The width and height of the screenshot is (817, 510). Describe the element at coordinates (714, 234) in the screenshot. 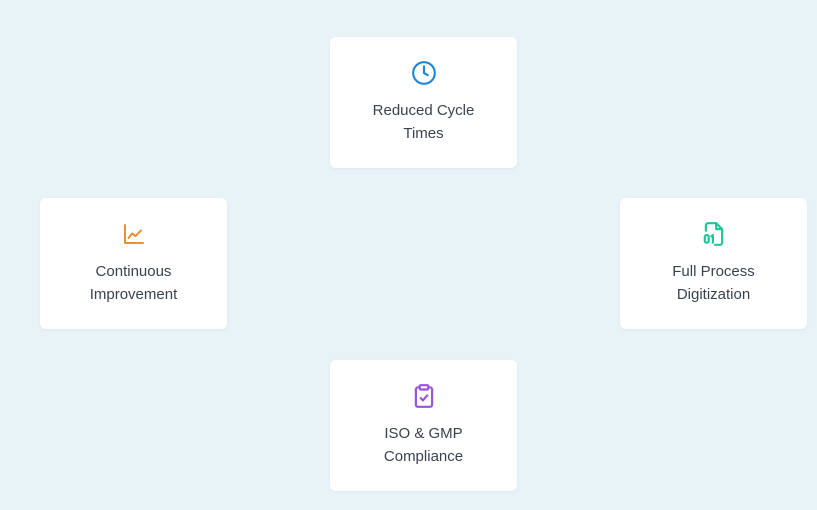

I see `binary-file-icon` at that location.